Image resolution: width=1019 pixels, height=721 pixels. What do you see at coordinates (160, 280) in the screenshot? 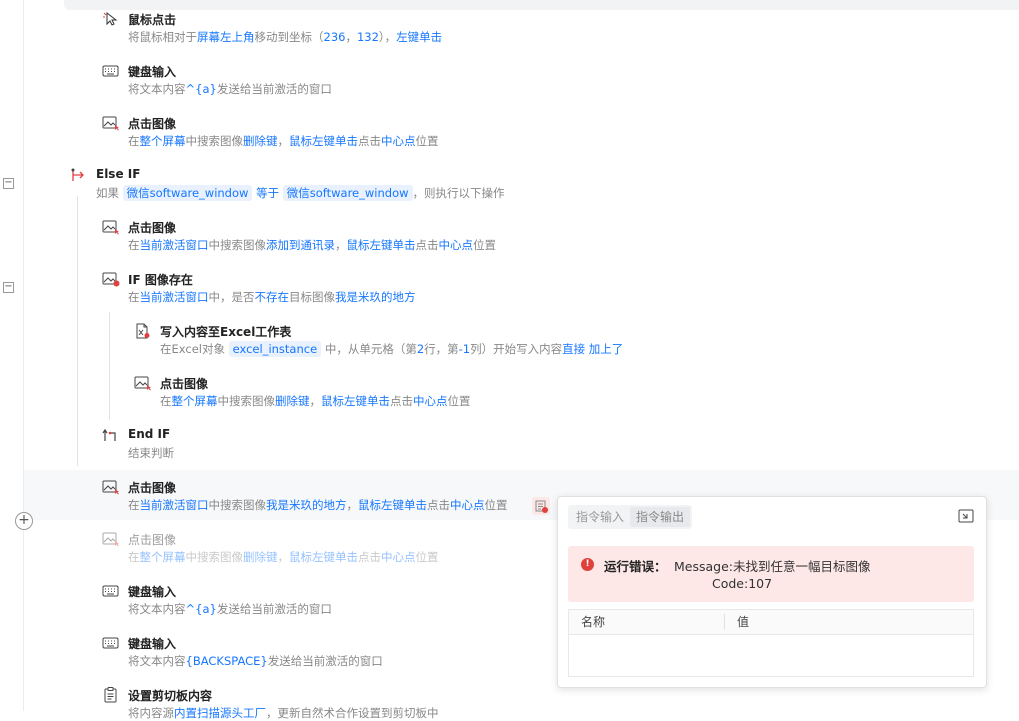
I see `step-title: IF 图像存在` at bounding box center [160, 280].